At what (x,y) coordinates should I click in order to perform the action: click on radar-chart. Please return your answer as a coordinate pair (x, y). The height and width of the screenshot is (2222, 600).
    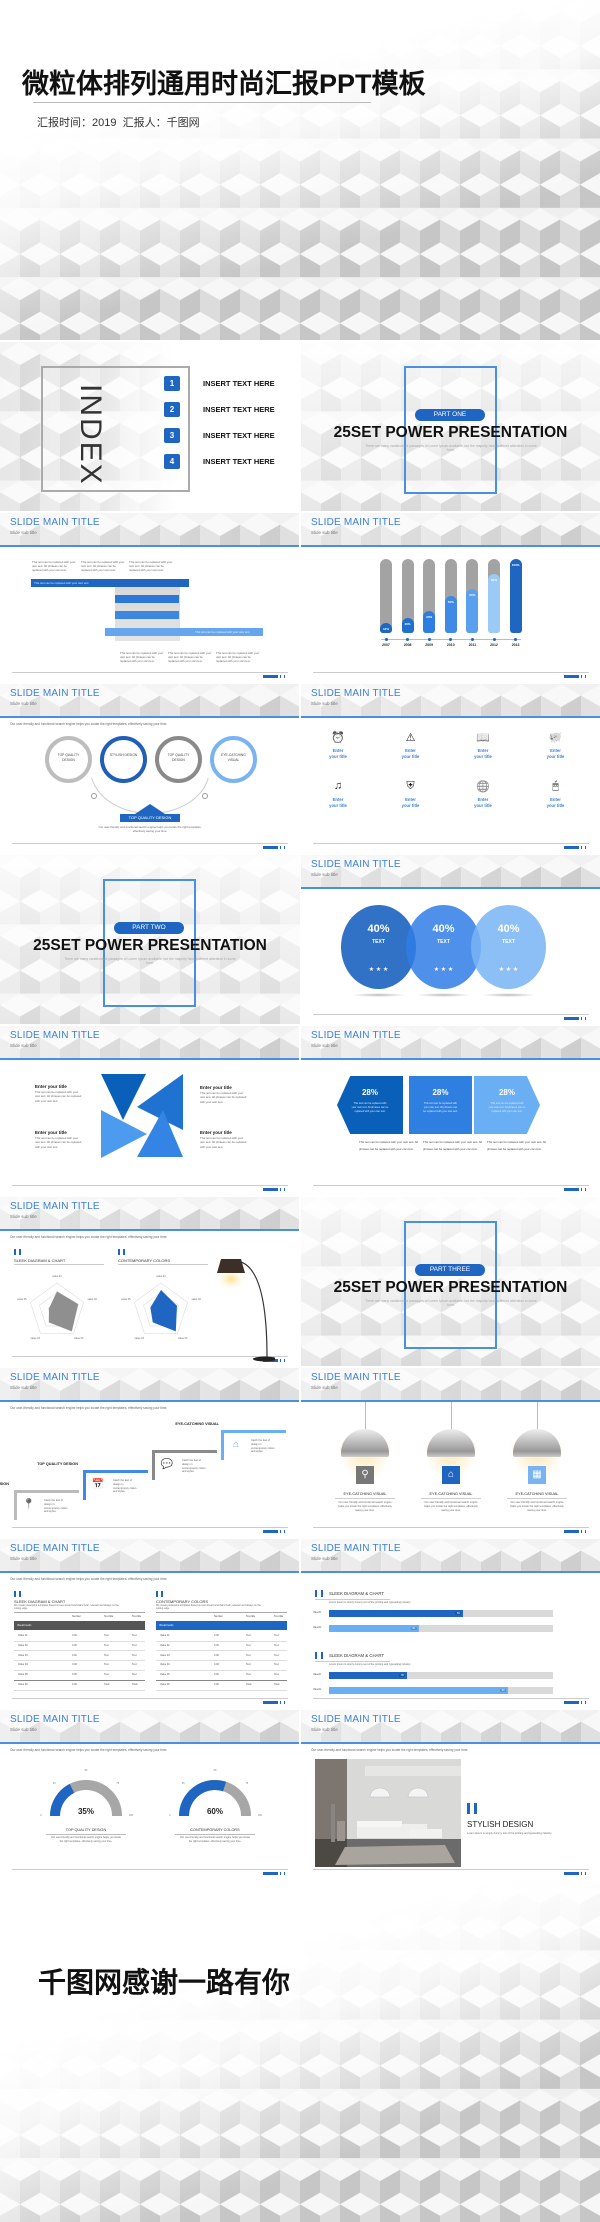
    Looking at the image, I should click on (59, 1314).